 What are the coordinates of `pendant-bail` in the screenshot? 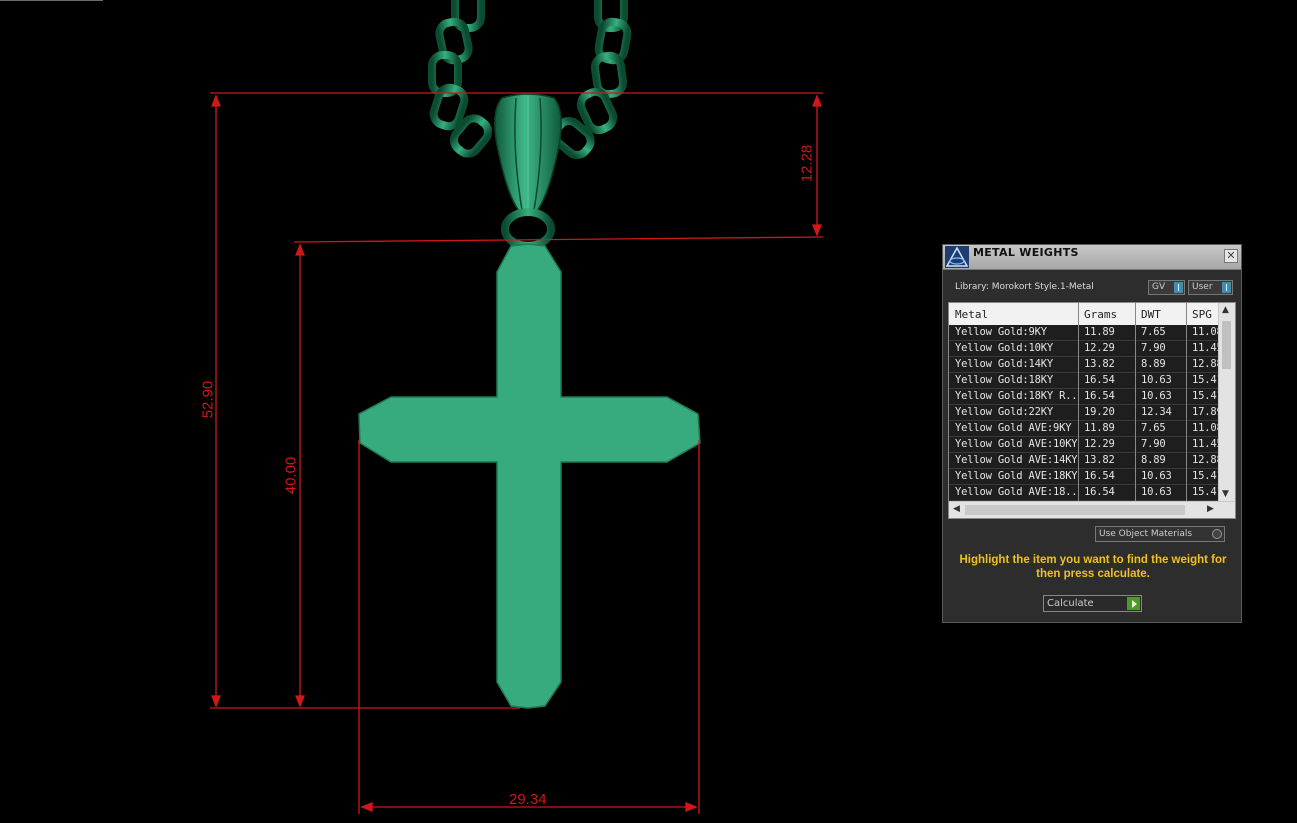 It's located at (528, 171).